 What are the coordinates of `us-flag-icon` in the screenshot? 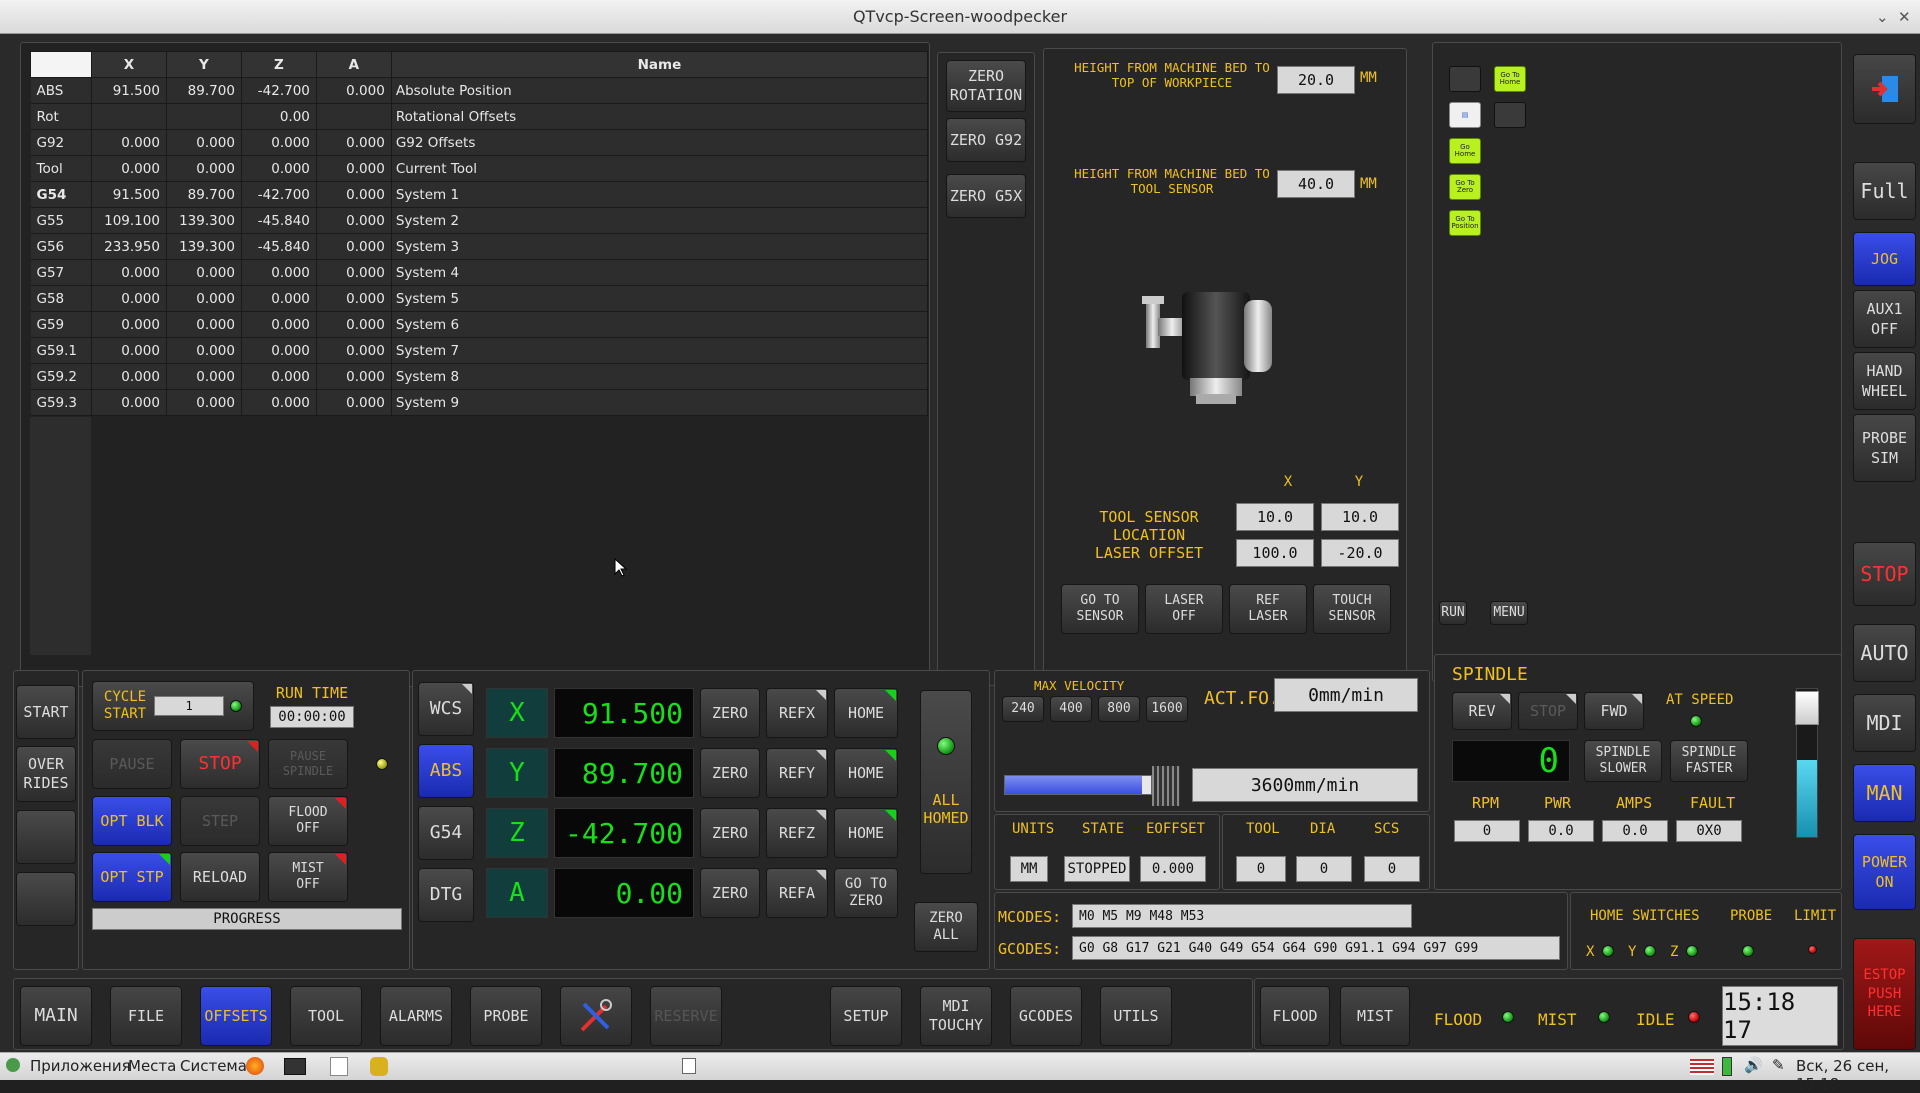 It's located at (1702, 1067).